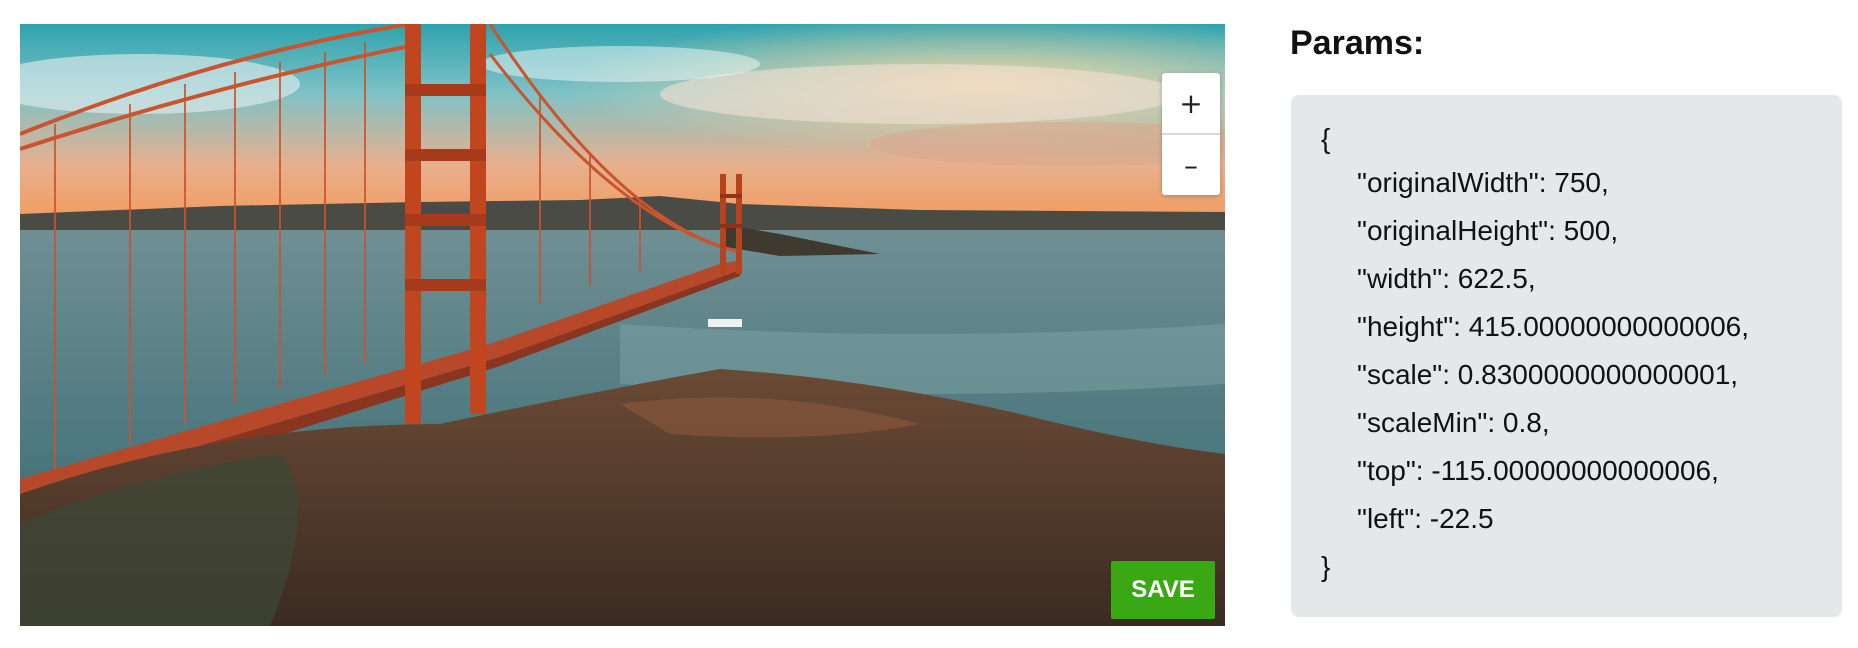 The width and height of the screenshot is (1858, 648). I want to click on open-brace: {, so click(1326, 138).